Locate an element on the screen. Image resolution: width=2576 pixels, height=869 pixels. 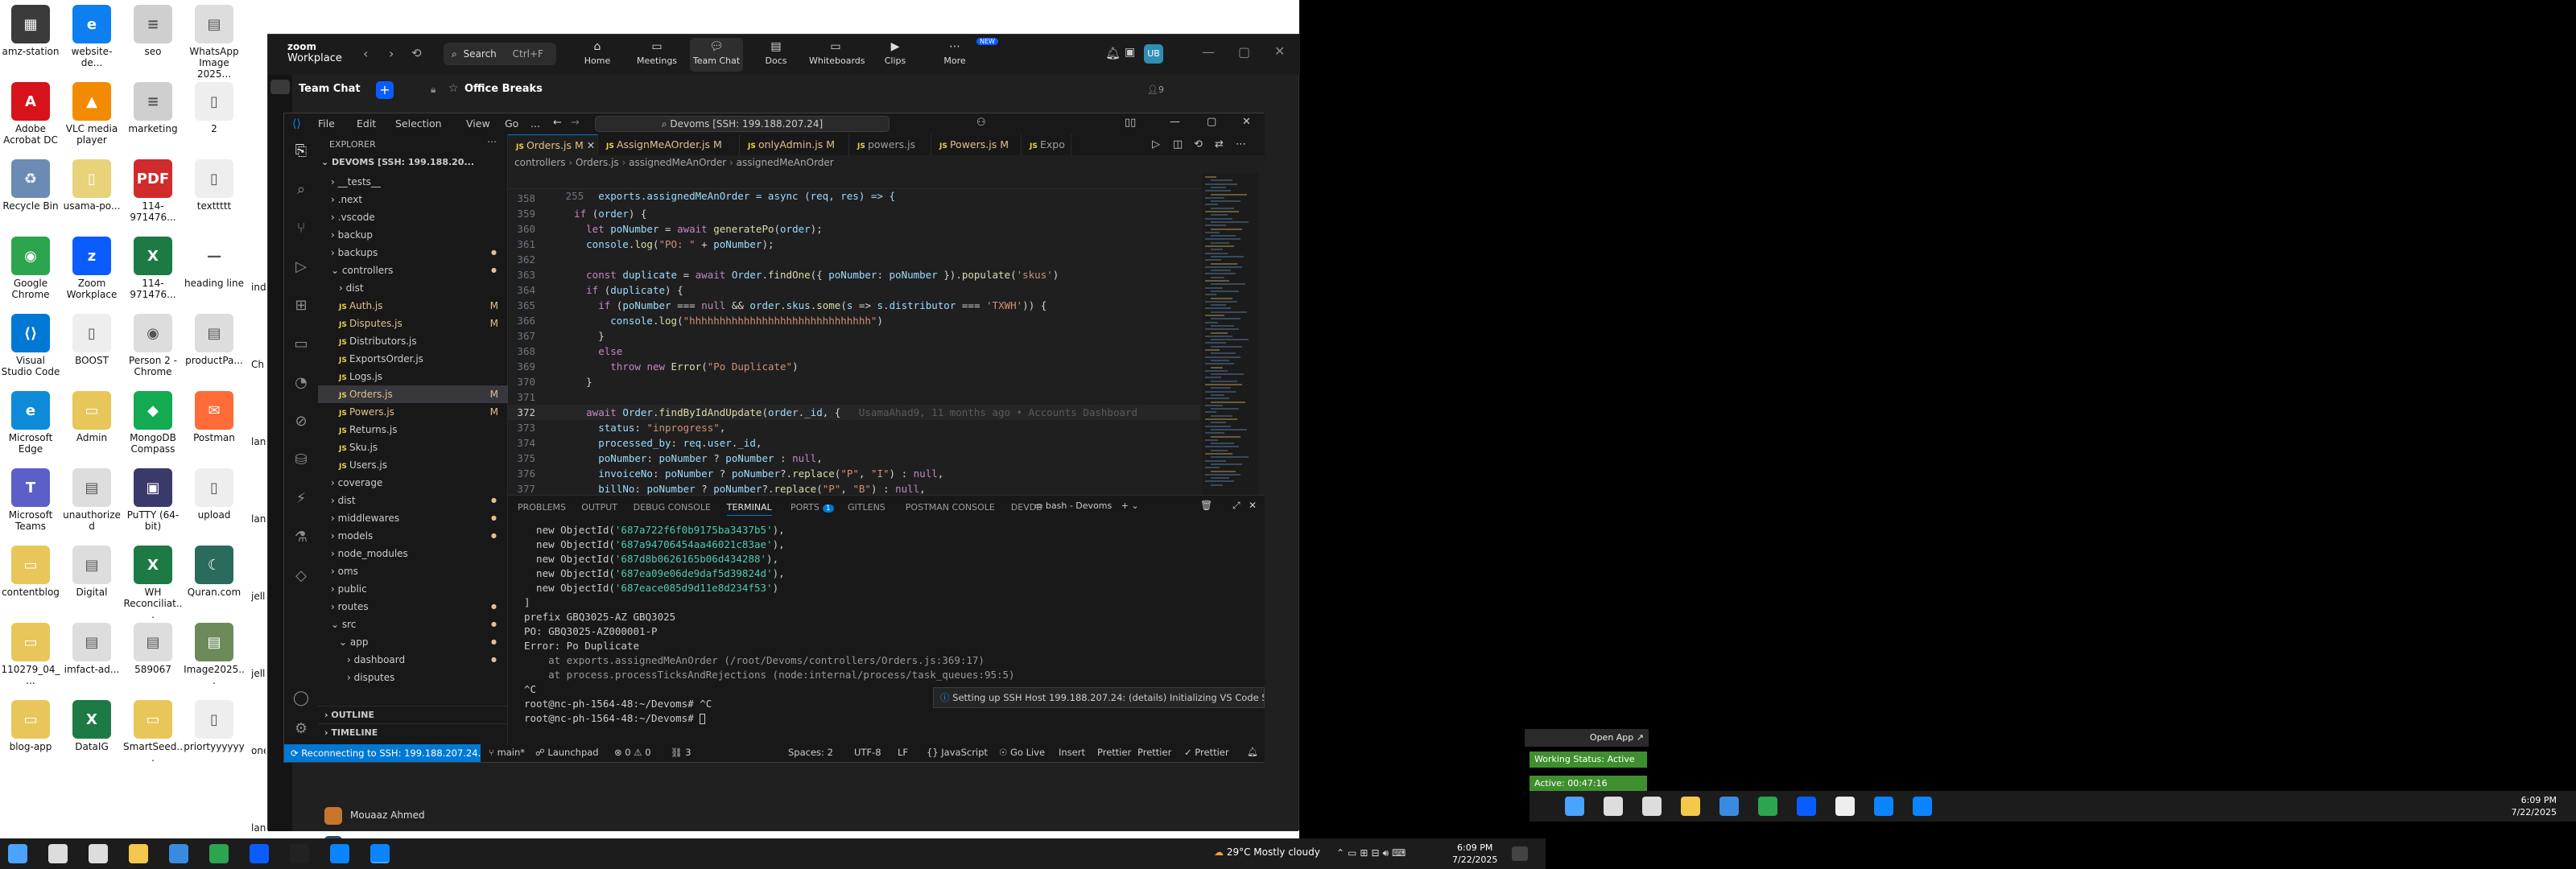
terminal-selector: ▭ bash - Devoms + ⌄ is located at coordinates (1086, 505).